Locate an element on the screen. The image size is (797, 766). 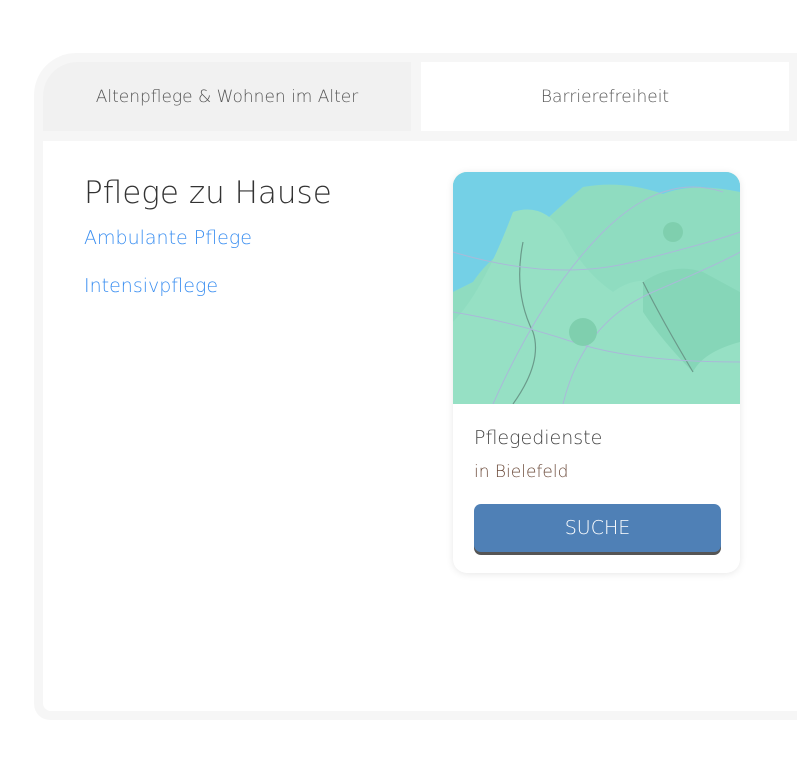
tab: Altenpflege & Wohnen im Alter is located at coordinates (227, 96).